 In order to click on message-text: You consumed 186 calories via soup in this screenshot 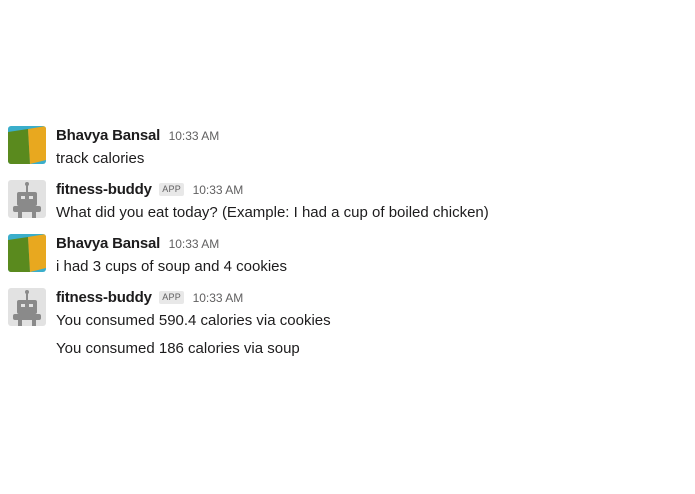, I will do `click(178, 348)`.